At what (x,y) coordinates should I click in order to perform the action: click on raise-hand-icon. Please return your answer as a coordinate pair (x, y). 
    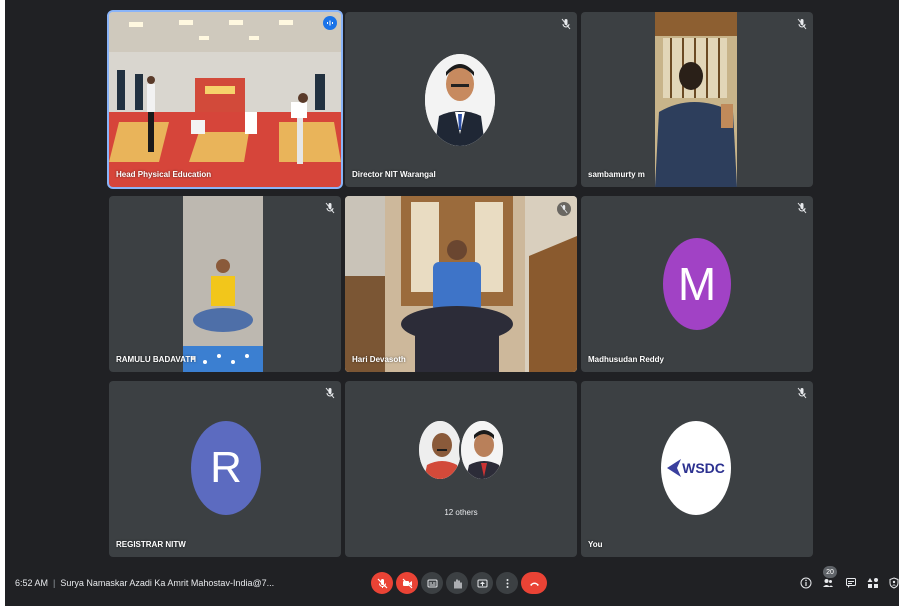
    Looking at the image, I should click on (457, 583).